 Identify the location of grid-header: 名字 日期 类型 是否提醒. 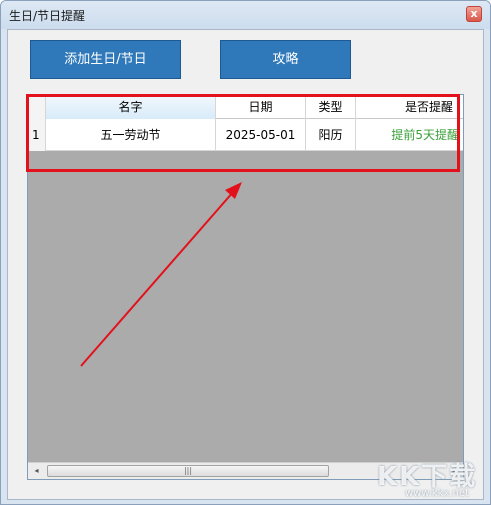
(245, 107).